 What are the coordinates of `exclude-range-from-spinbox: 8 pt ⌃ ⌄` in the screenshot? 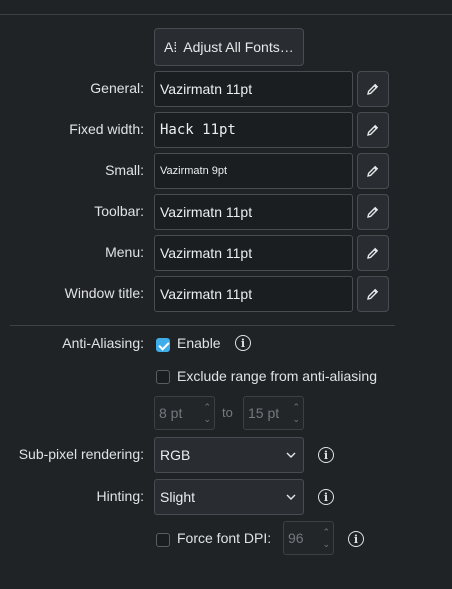 It's located at (184, 413).